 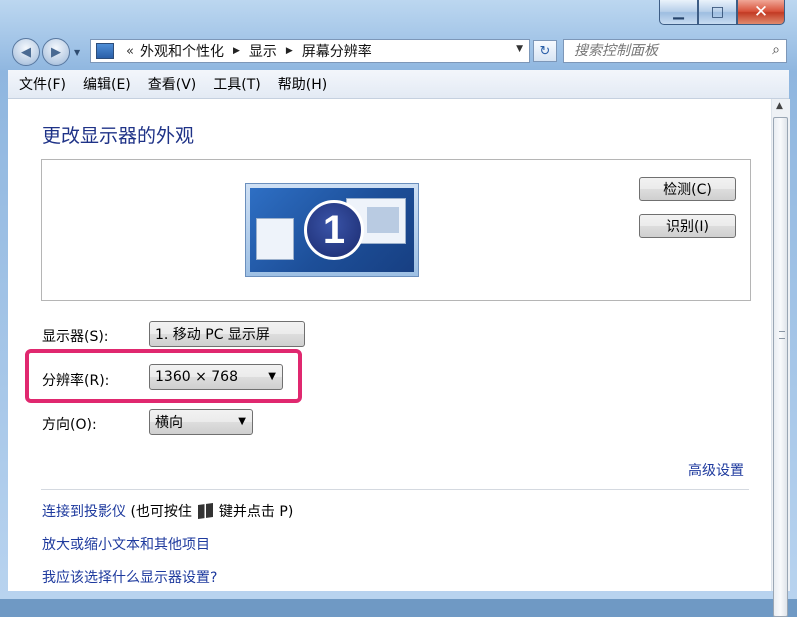 What do you see at coordinates (669, 51) in the screenshot?
I see `search-input` at bounding box center [669, 51].